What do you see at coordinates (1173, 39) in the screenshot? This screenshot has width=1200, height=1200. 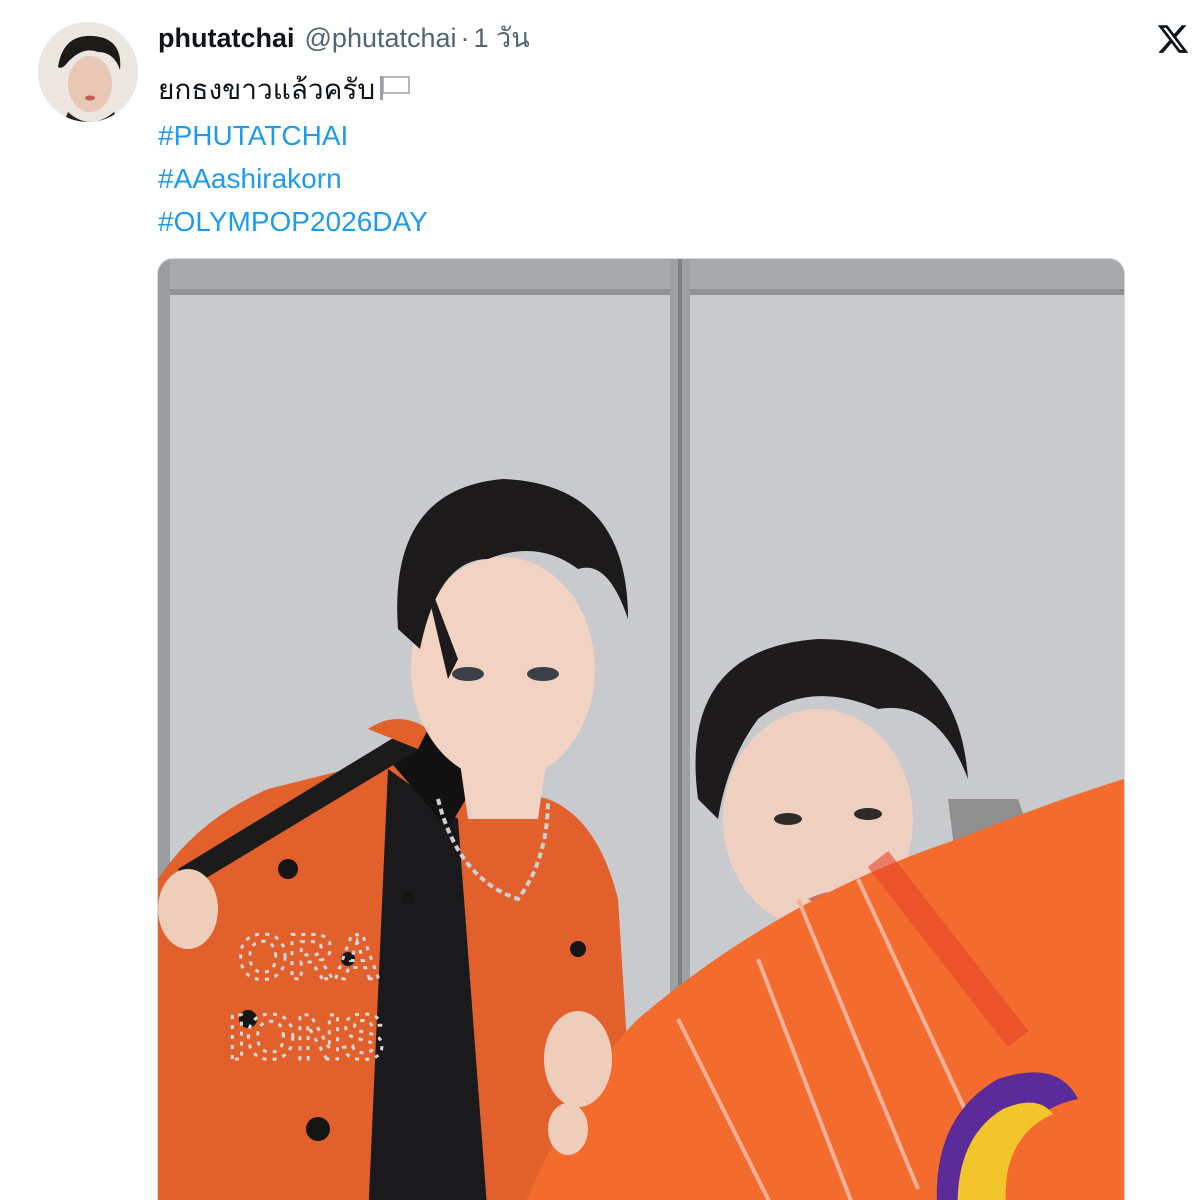 I see `x-logo-icon` at bounding box center [1173, 39].